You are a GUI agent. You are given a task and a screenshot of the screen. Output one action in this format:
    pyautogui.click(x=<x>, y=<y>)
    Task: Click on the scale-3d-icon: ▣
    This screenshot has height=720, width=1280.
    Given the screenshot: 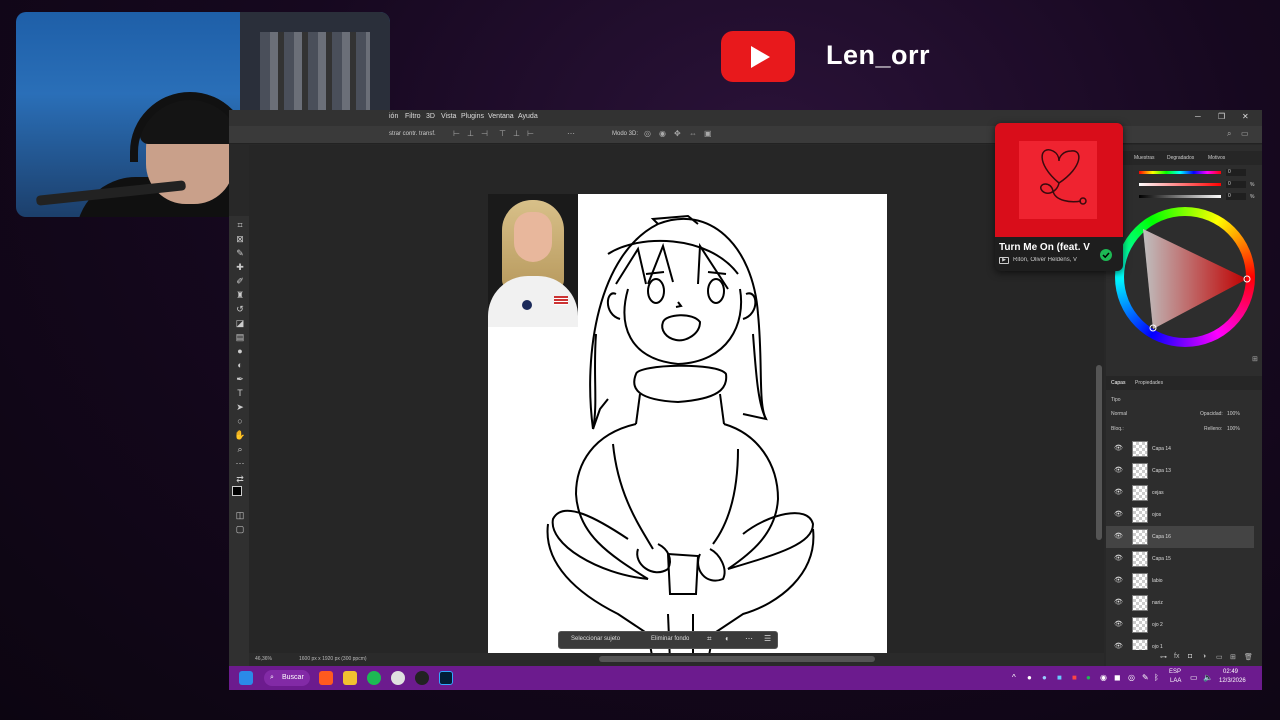 What is the action you would take?
    pyautogui.click(x=708, y=133)
    